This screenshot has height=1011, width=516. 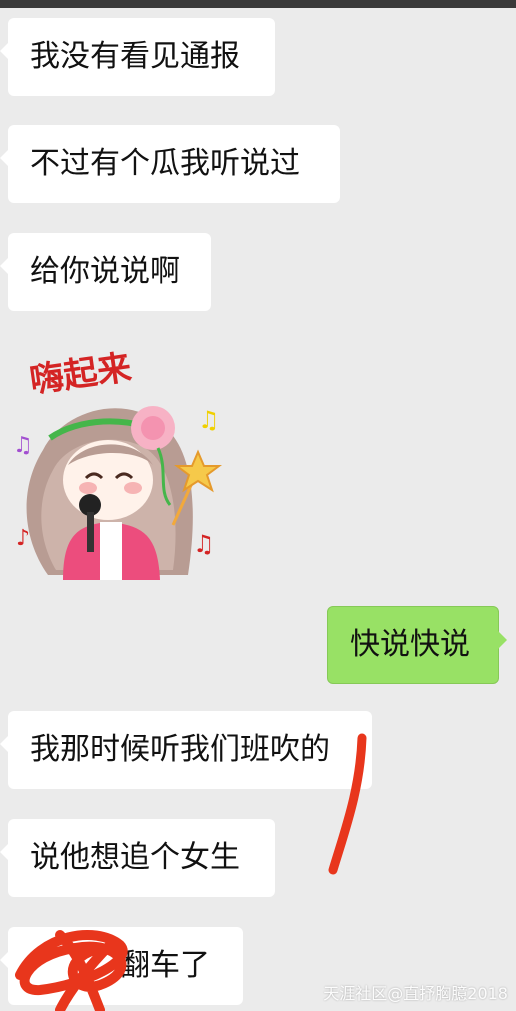 I want to click on message-bubble-incoming: 不过有个瓜我听说过, so click(x=170, y=164).